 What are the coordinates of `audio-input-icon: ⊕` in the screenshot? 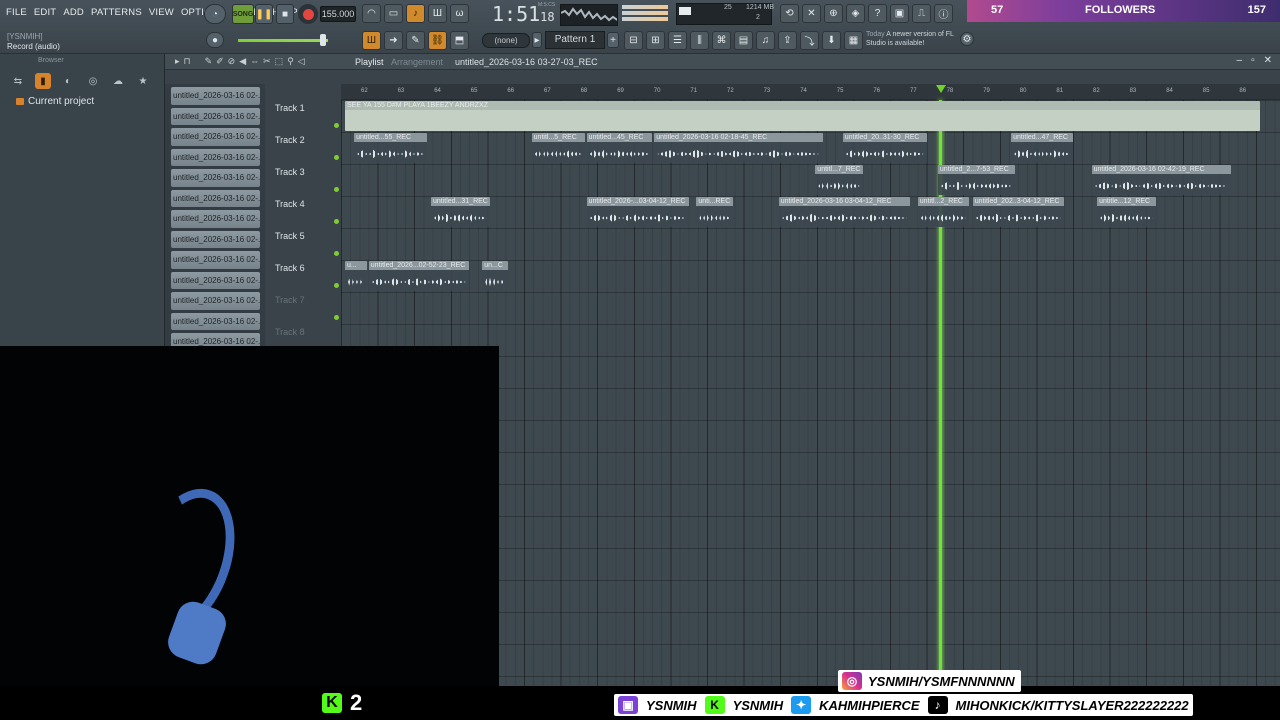 It's located at (833, 13).